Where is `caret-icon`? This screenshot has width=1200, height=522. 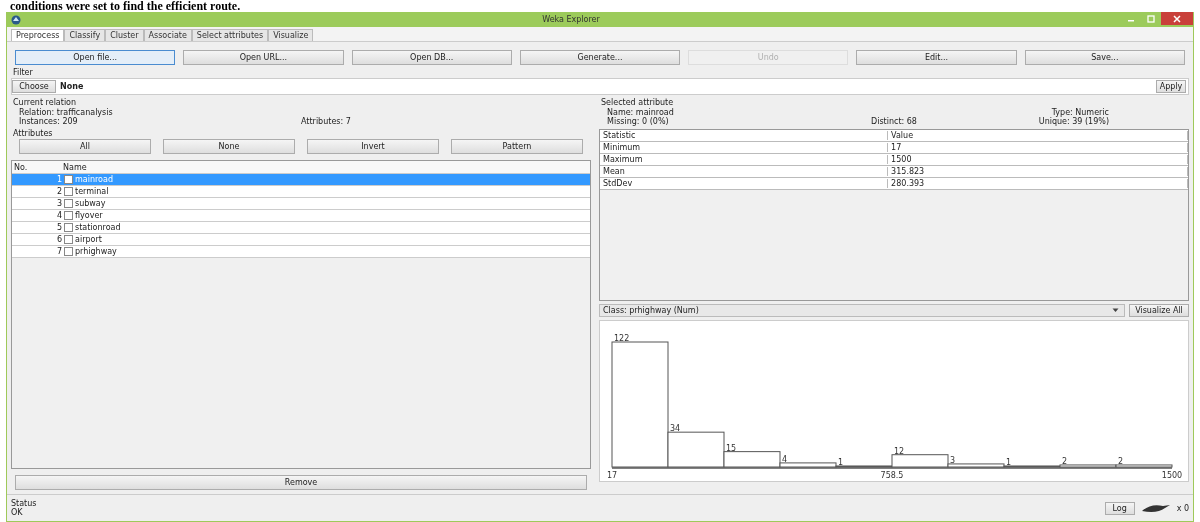
caret-icon is located at coordinates (1115, 310).